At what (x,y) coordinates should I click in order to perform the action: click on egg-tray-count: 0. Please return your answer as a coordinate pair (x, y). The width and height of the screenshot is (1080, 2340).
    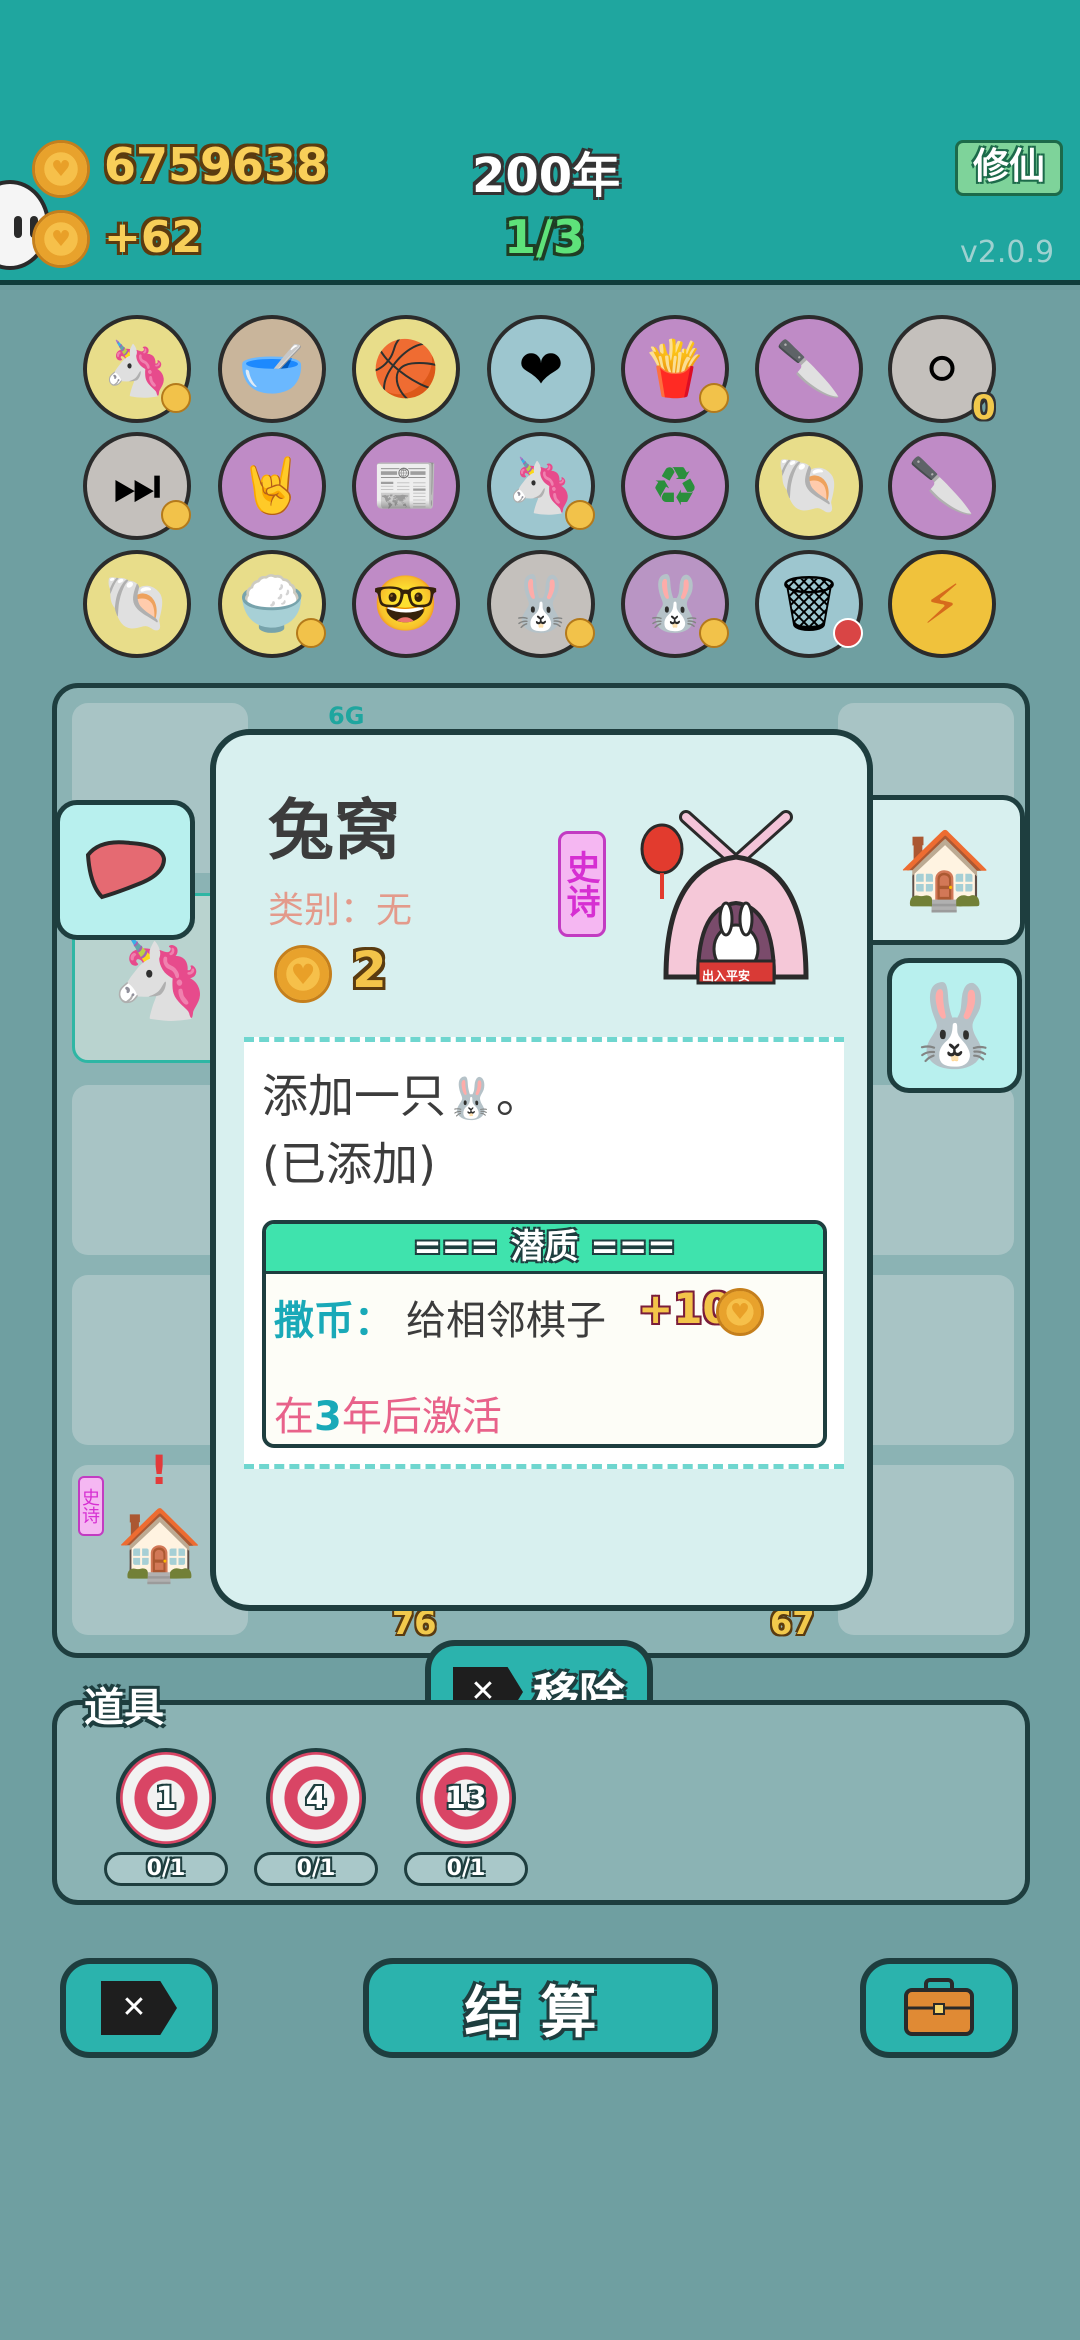
    Looking at the image, I should click on (984, 408).